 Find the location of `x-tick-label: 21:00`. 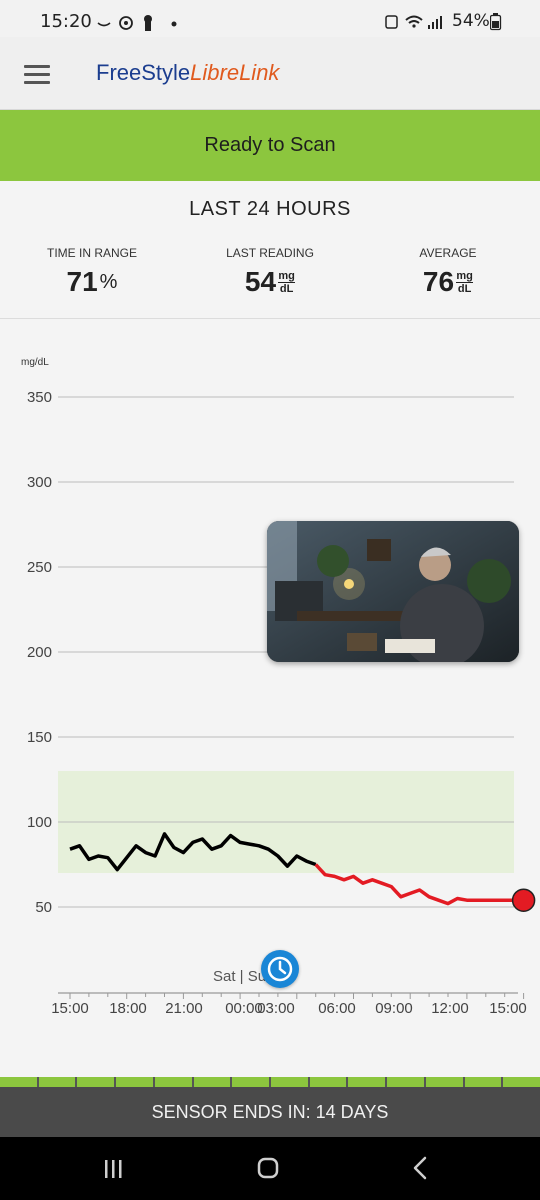

x-tick-label: 21:00 is located at coordinates (184, 1008).